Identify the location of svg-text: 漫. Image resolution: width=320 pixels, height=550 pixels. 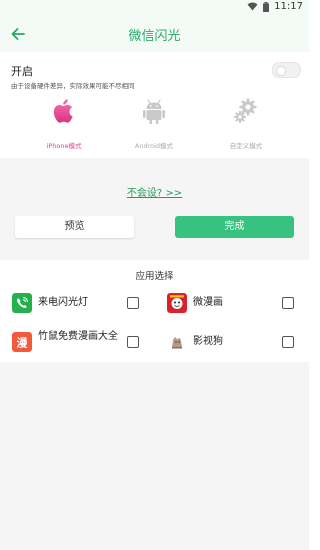
(23, 343).